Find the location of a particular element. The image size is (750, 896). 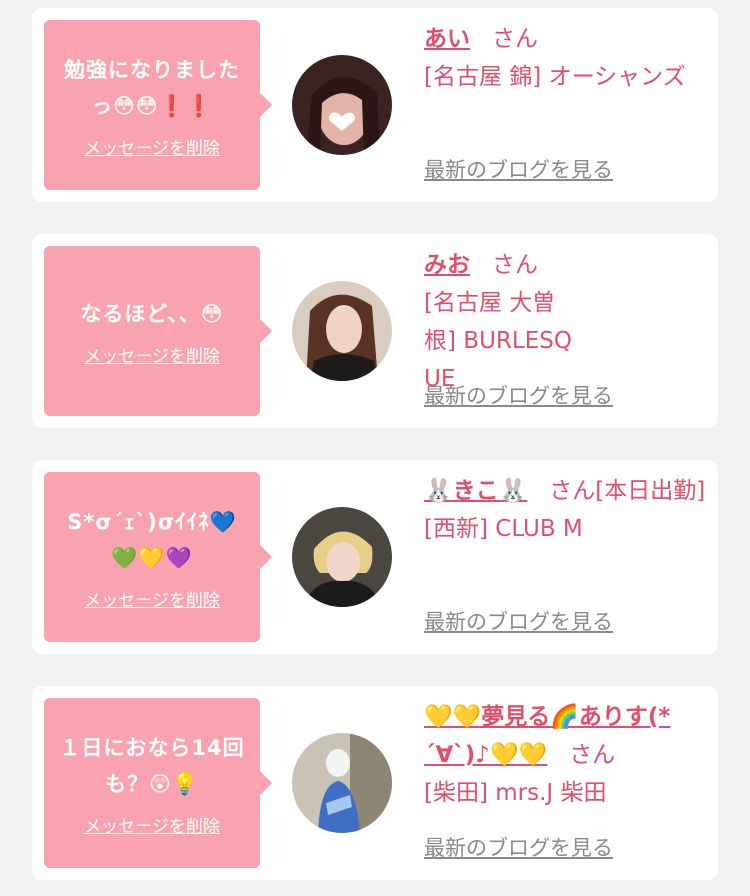

cast-name-link: みお is located at coordinates (447, 265).